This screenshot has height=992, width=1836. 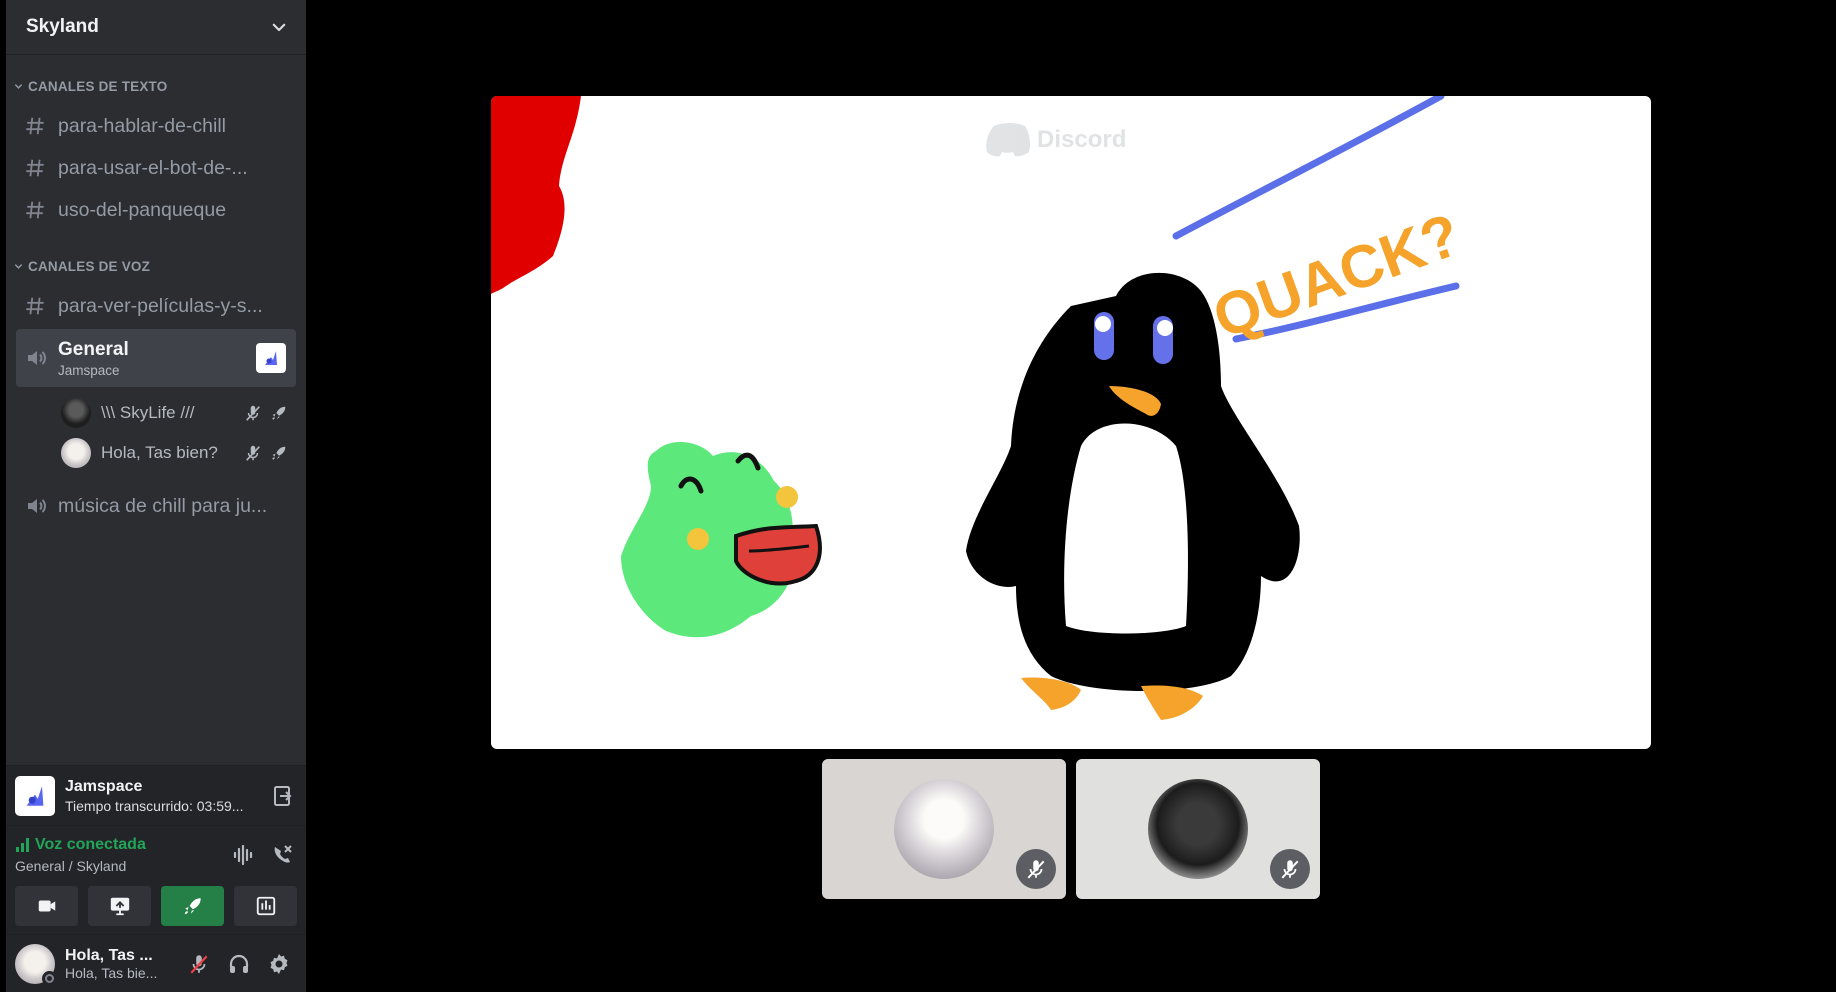 I want to click on mute-button, so click(x=199, y=964).